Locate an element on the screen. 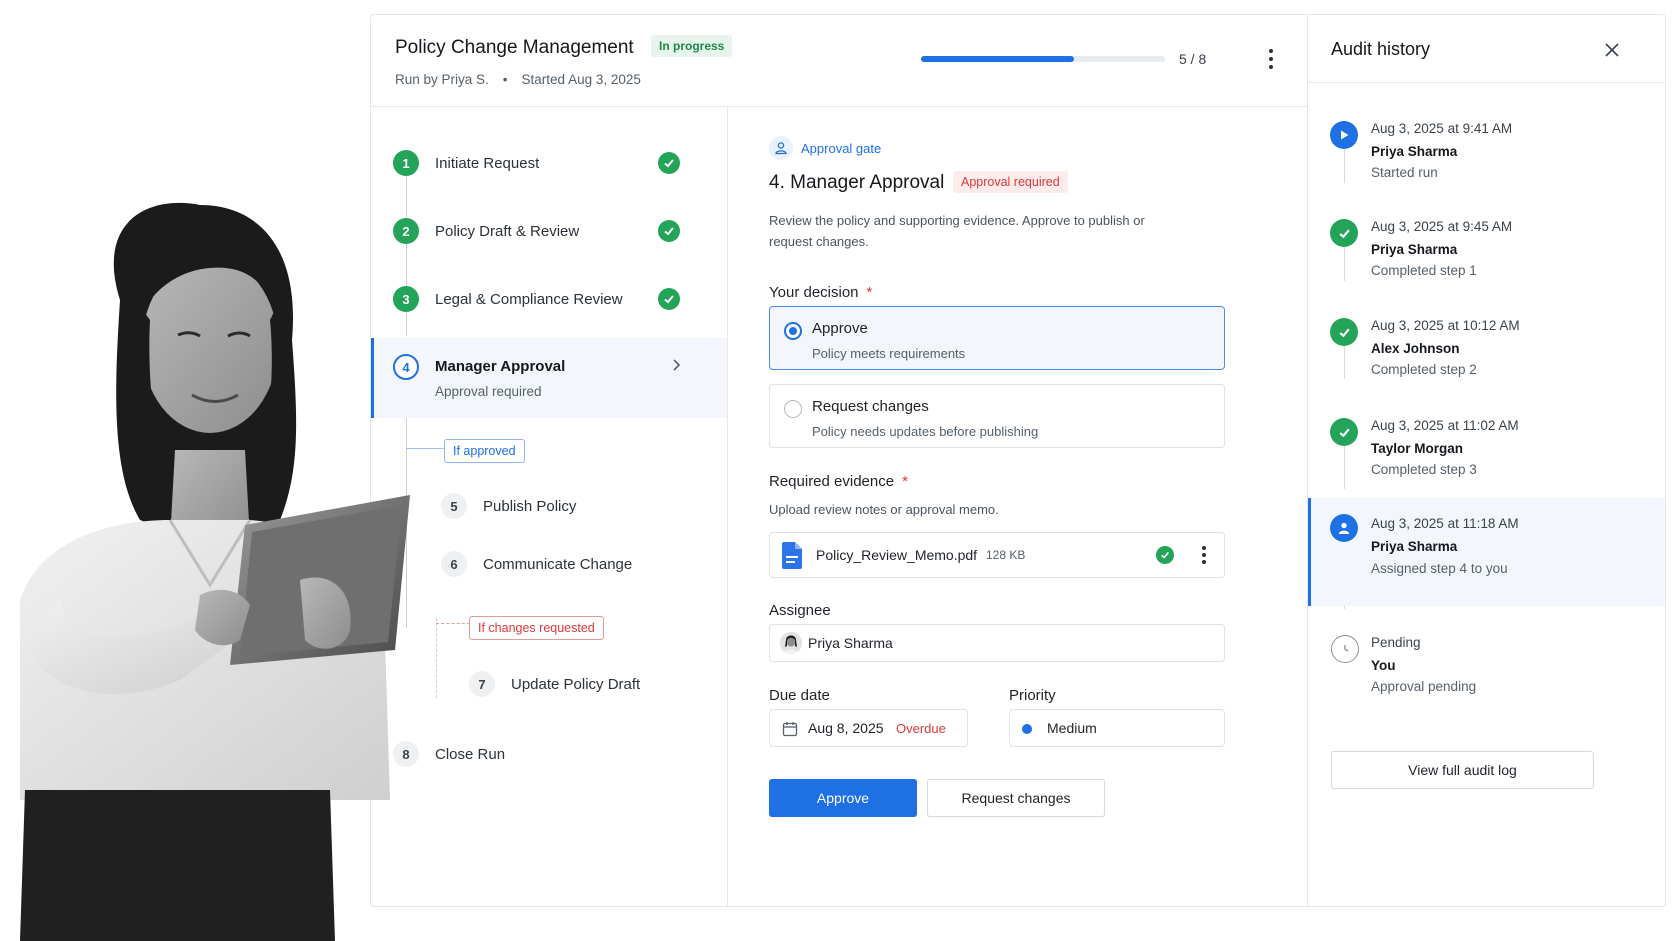 This screenshot has width=1672, height=941. step-3: 3 Legal & Compliance Review is located at coordinates (508, 299).